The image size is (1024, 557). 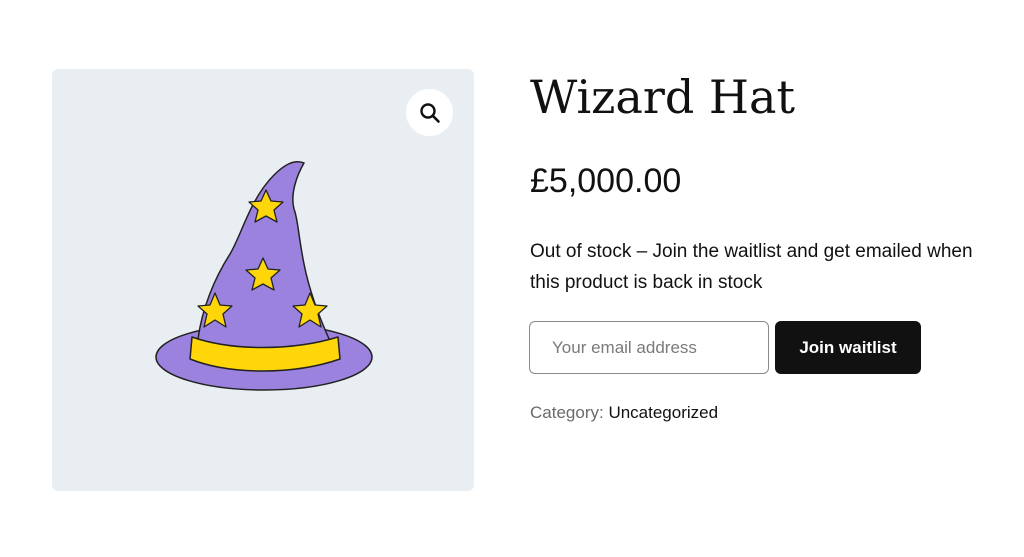 I want to click on category-link: Uncategorized, so click(x=663, y=412).